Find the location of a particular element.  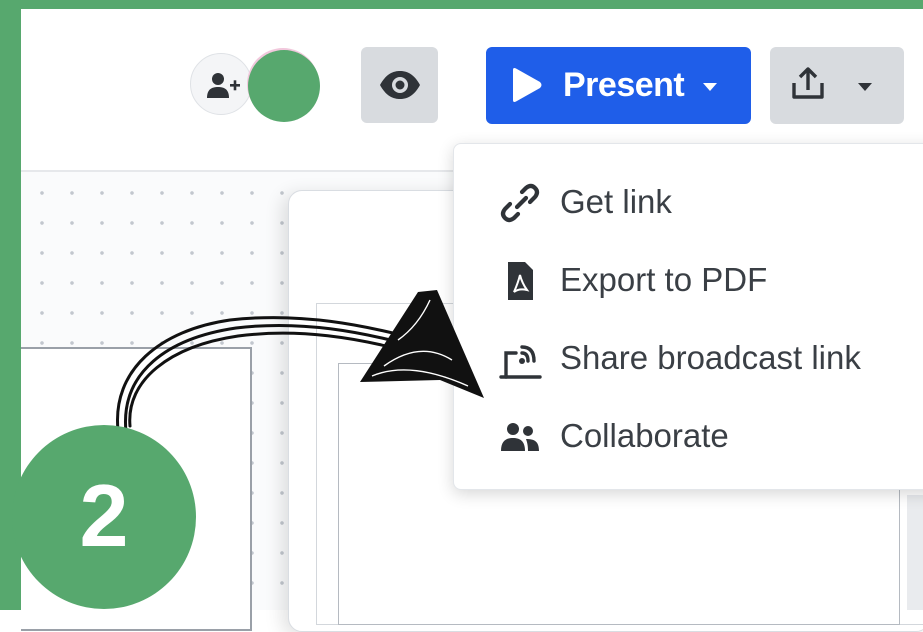

step-number: 2 is located at coordinates (104, 515).